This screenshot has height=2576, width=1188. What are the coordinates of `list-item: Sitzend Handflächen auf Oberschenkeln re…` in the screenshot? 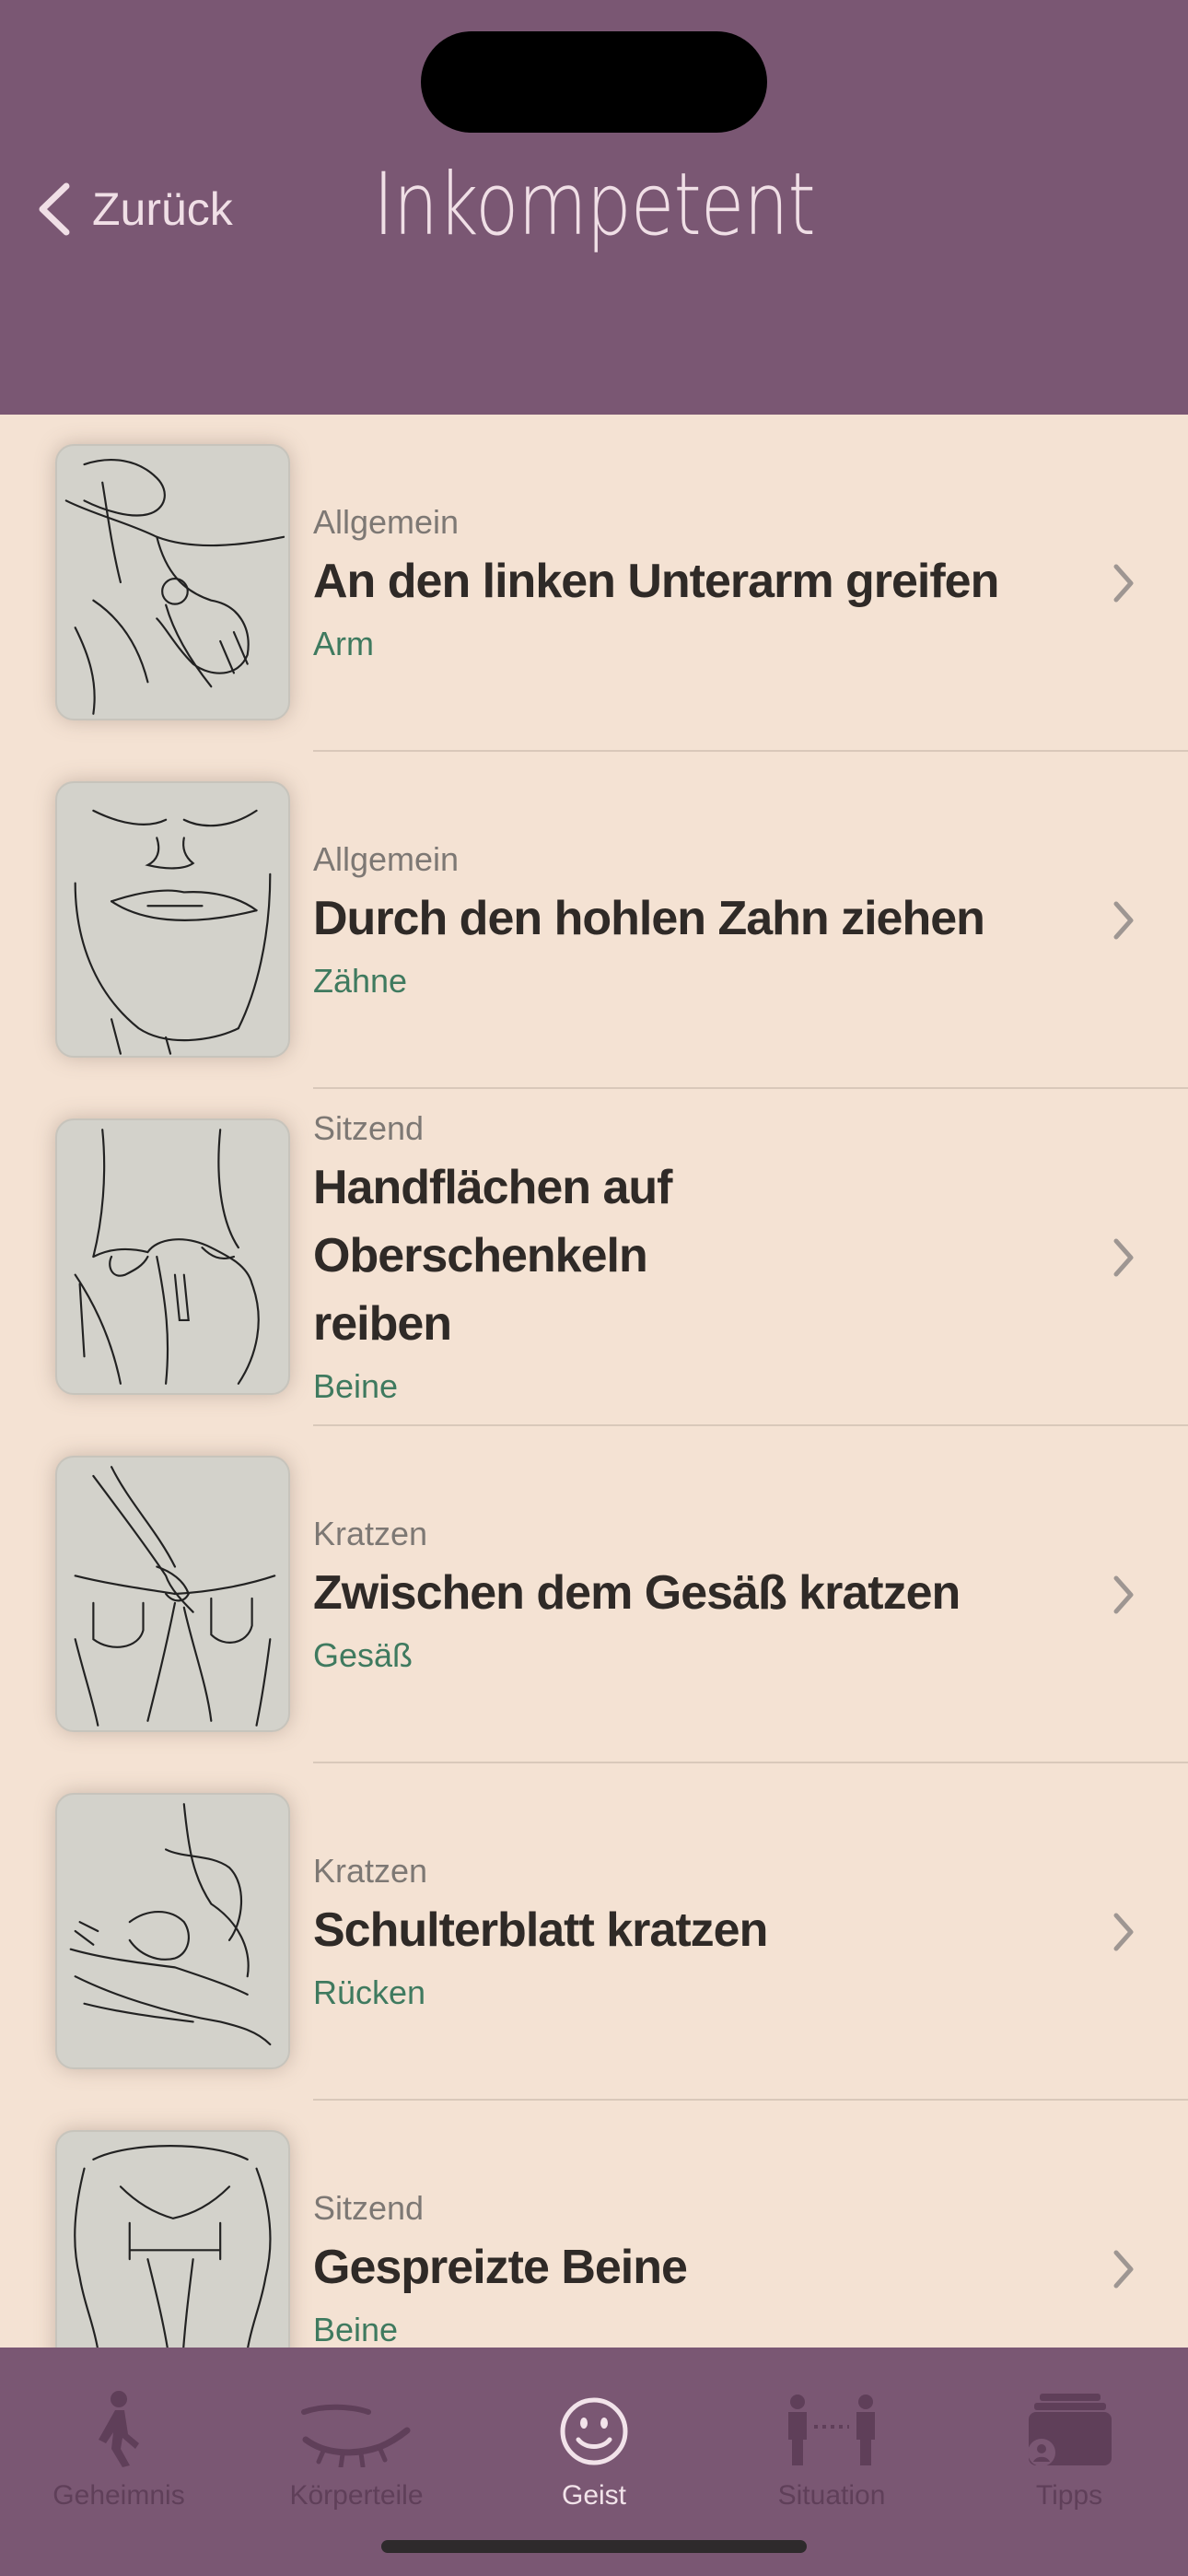 It's located at (594, 1257).